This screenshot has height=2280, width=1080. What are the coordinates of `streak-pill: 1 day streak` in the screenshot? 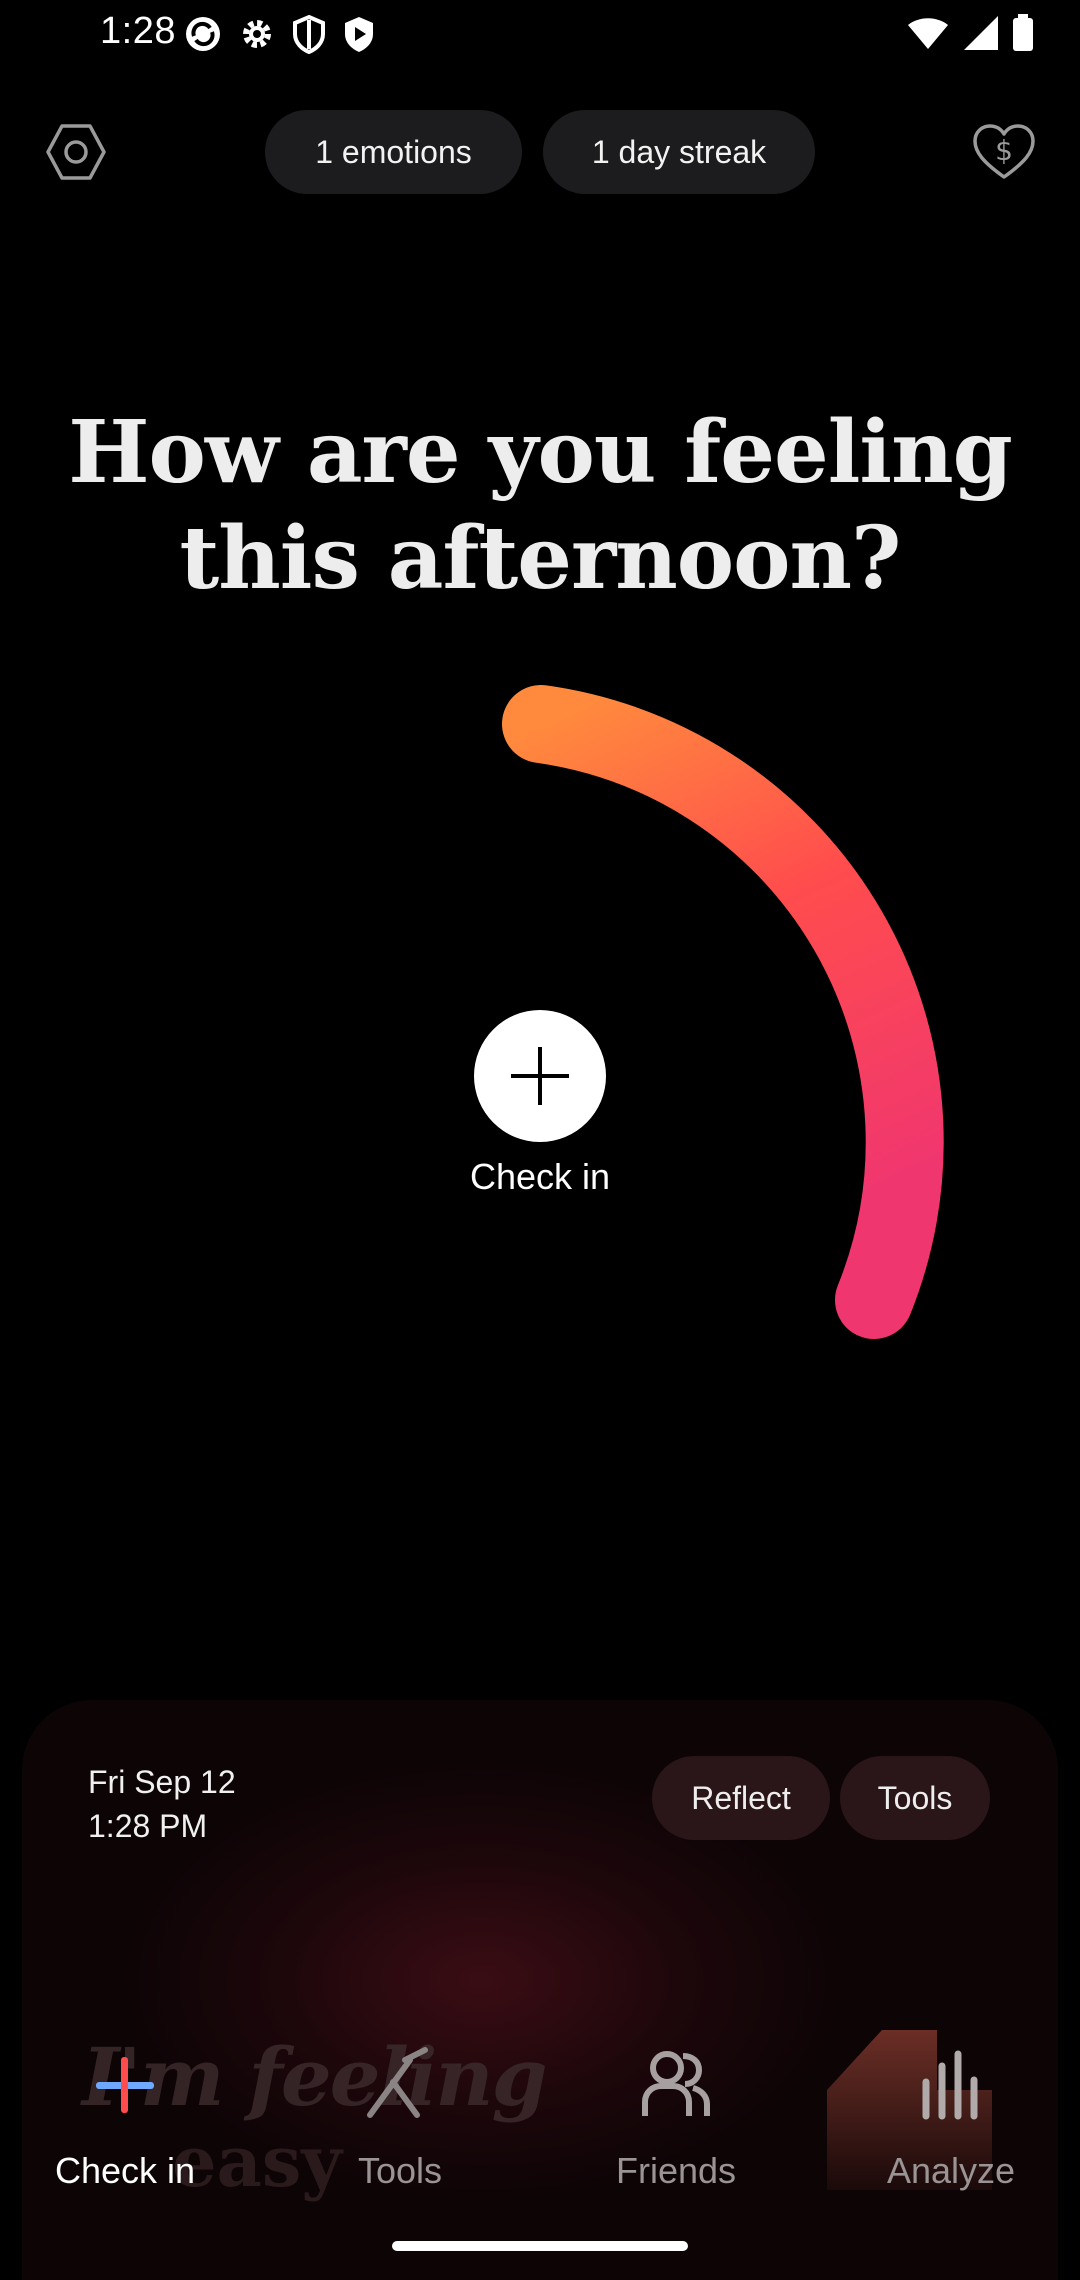 It's located at (679, 152).